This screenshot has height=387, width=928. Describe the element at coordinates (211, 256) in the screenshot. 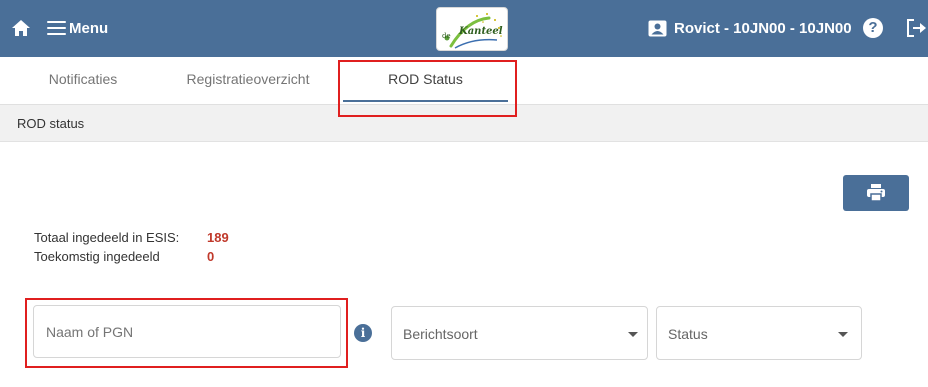

I see `stat-value-future: 0` at that location.